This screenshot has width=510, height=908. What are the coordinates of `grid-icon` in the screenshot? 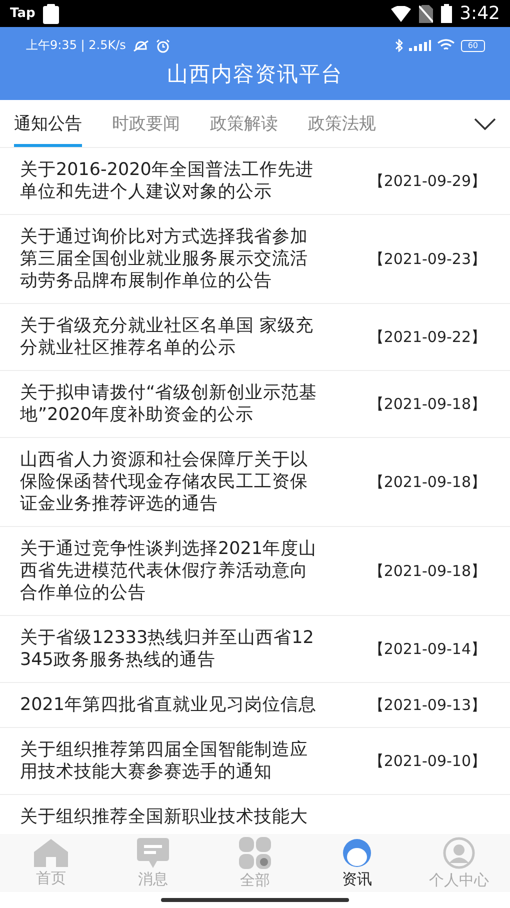 It's located at (255, 852).